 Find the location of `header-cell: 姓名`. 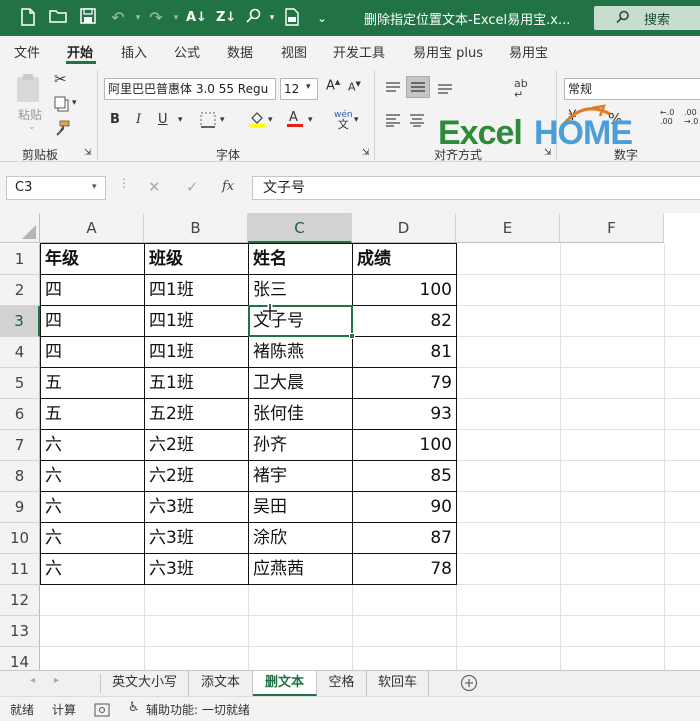

header-cell: 姓名 is located at coordinates (300, 259).